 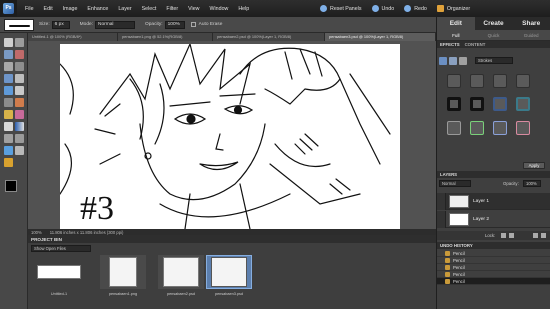 I want to click on menu-layer: Layer, so click(x=124, y=9).